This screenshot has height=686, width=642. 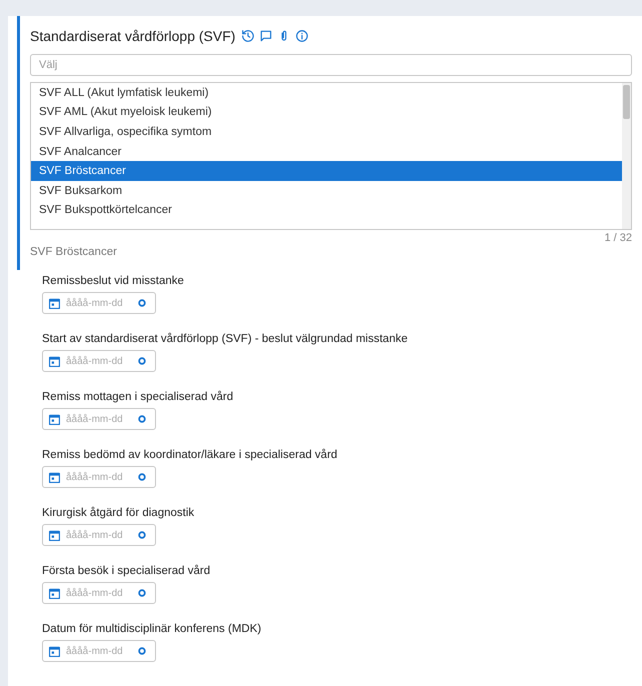 I want to click on list-option: SVF Analcancer, so click(x=326, y=152).